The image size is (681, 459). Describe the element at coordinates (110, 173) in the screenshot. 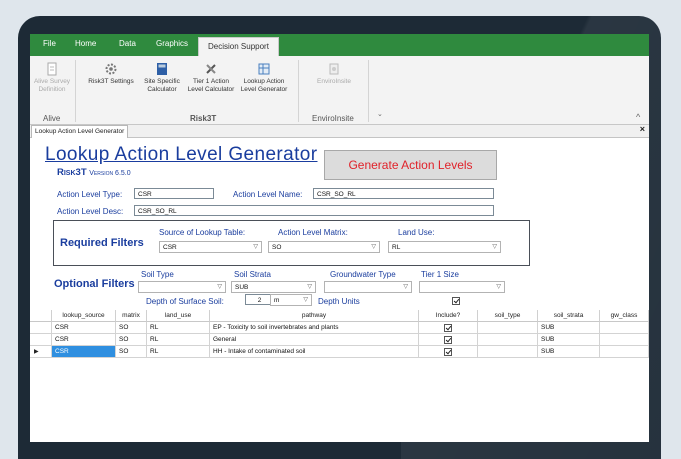

I see `version-label: Version 6.5.0` at that location.